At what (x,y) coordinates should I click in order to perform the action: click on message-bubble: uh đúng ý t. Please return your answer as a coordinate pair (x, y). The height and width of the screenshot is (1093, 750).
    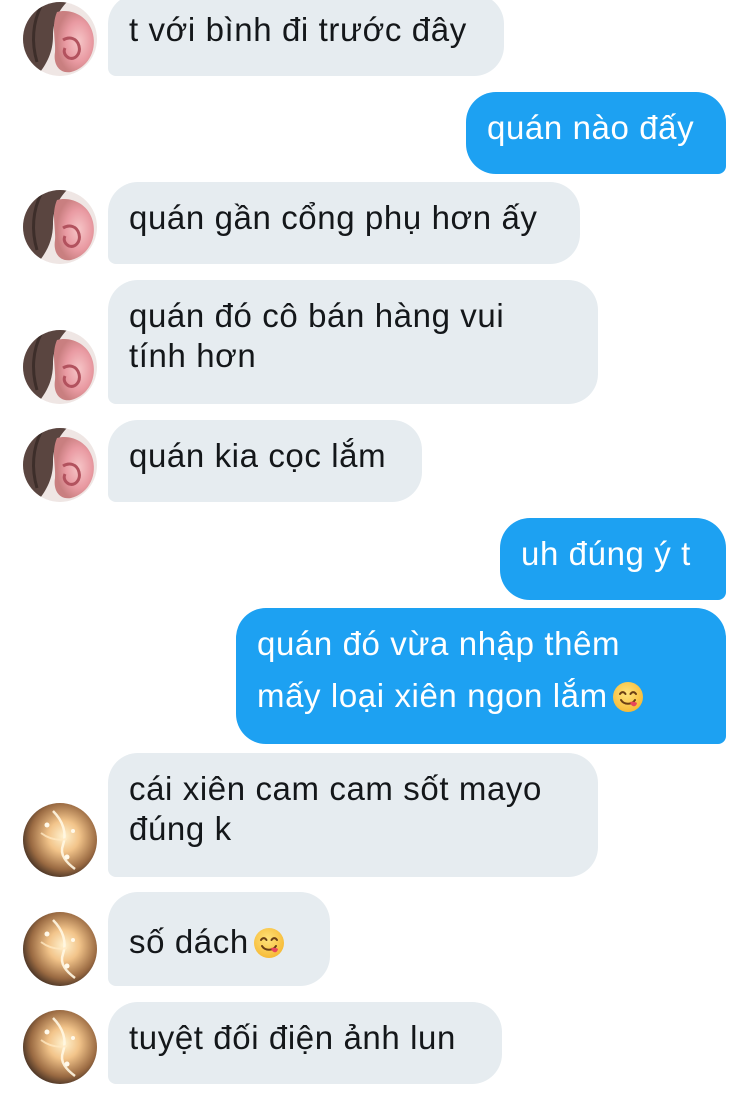
    Looking at the image, I should click on (613, 559).